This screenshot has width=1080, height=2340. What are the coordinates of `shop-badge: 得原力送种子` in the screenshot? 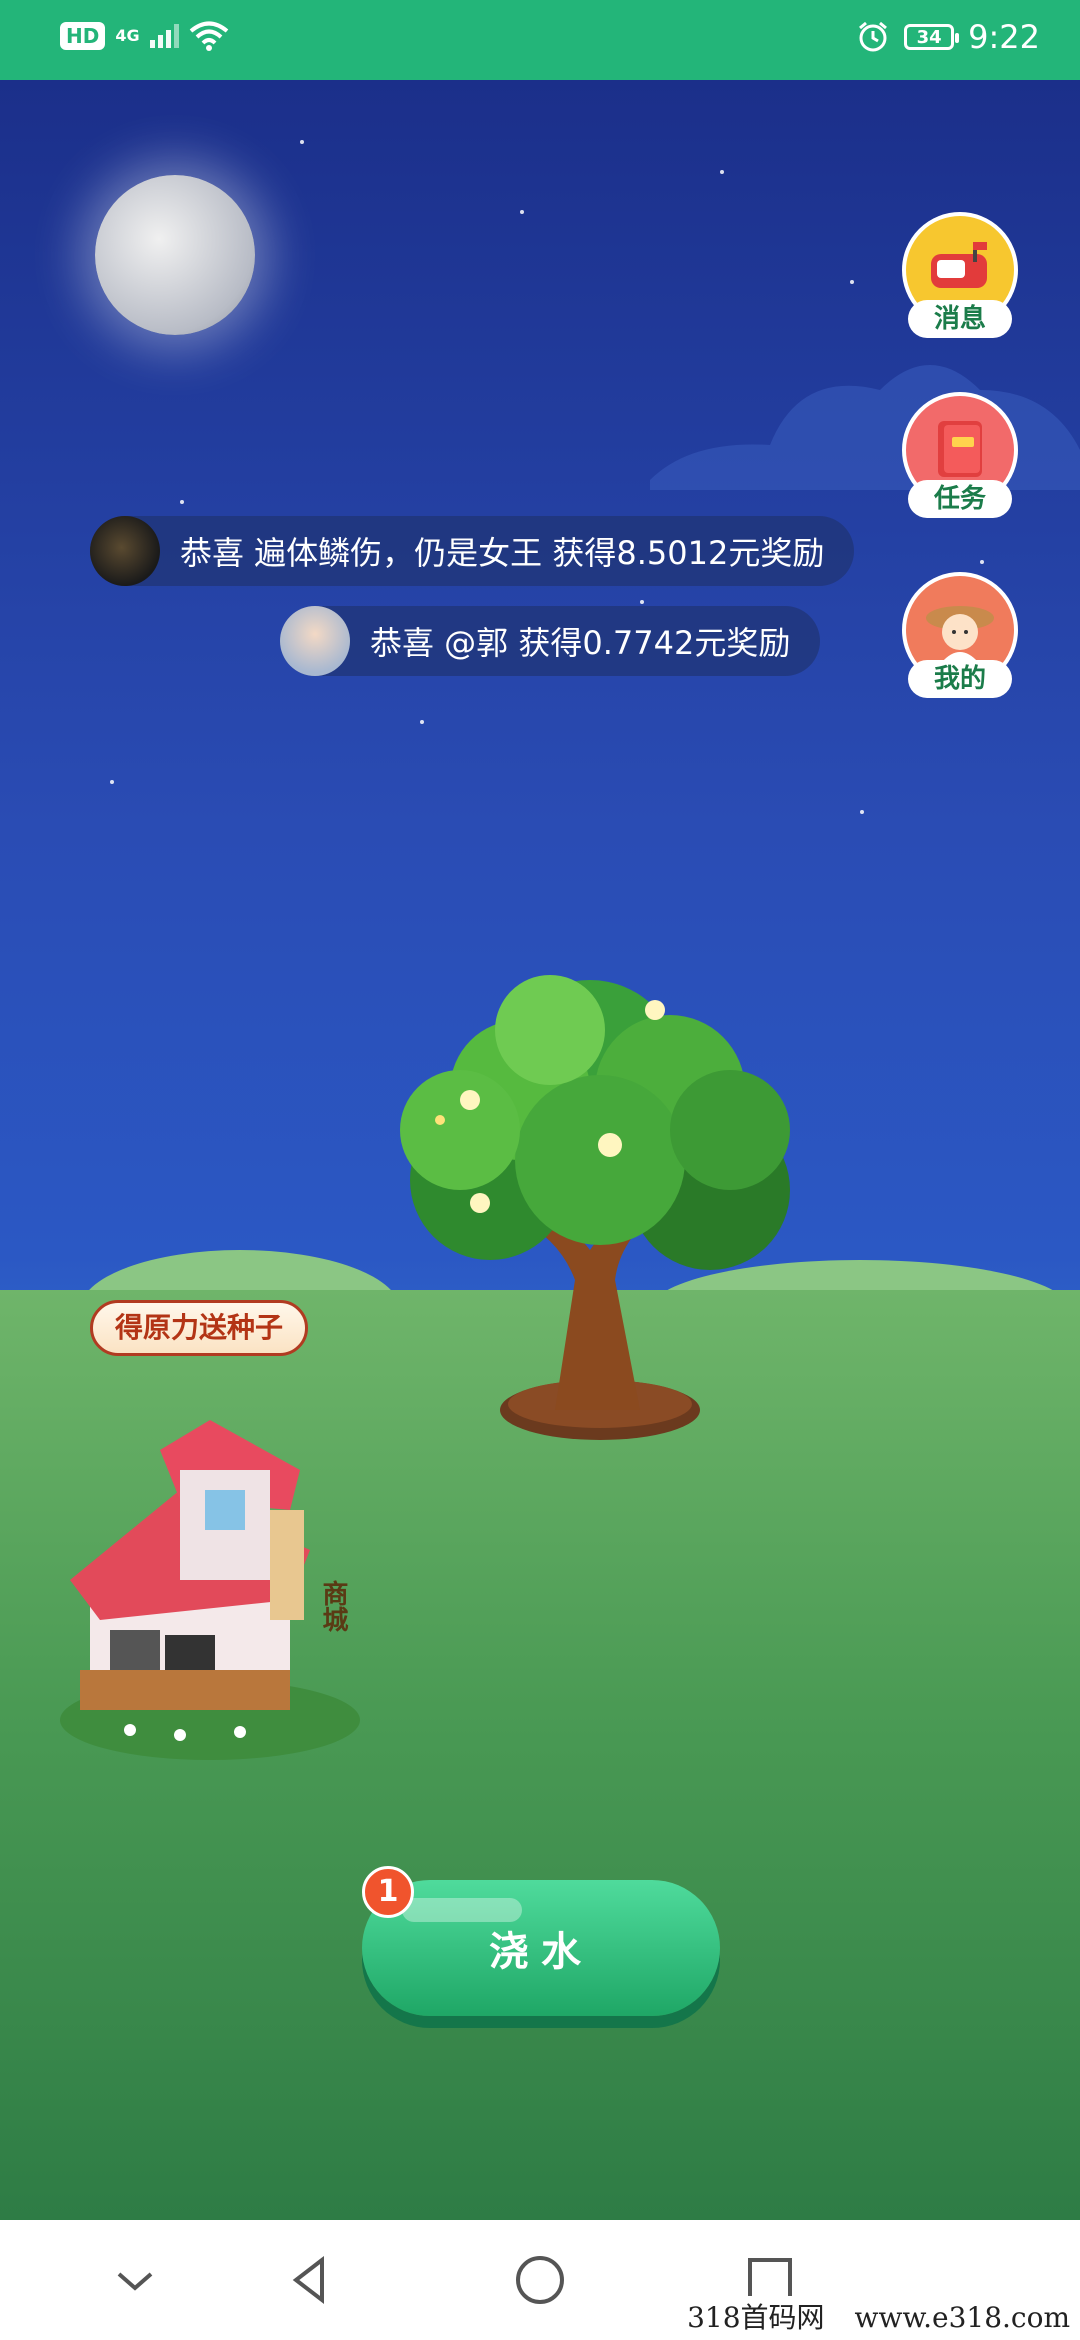 It's located at (199, 1328).